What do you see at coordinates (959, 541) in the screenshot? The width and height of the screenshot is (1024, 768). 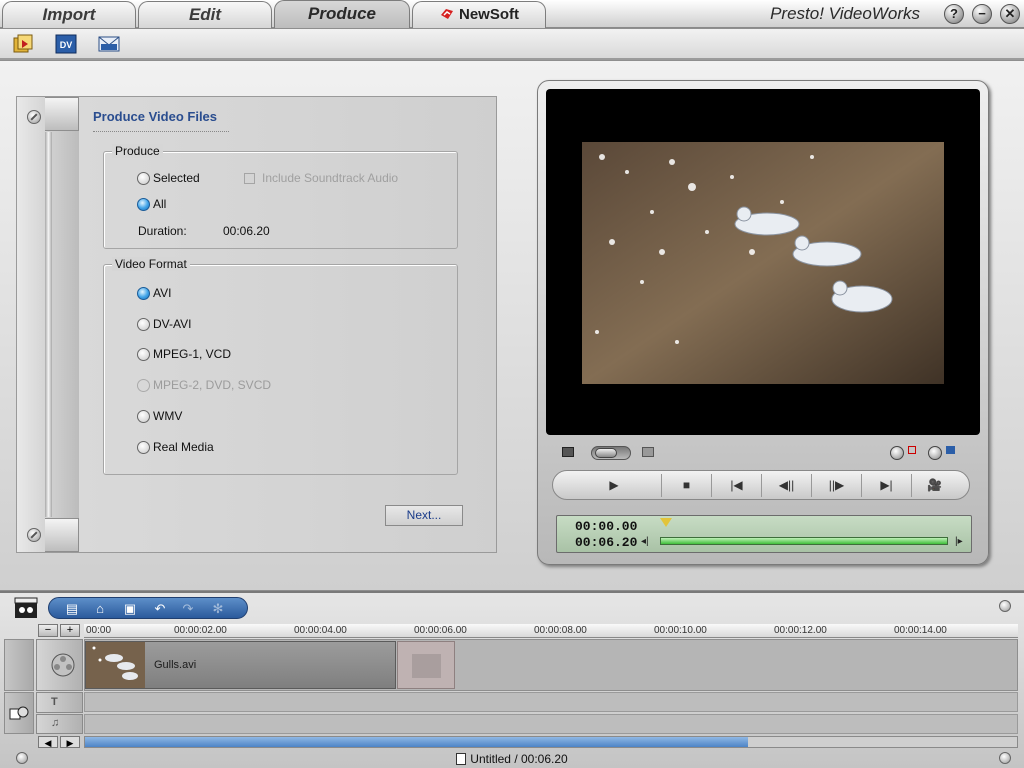 I see `mark-out-icon: |▸` at bounding box center [959, 541].